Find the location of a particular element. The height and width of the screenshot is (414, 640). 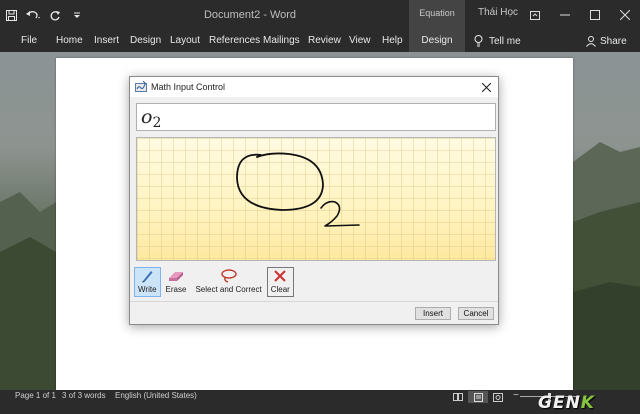

tab-help: Help is located at coordinates (392, 41).